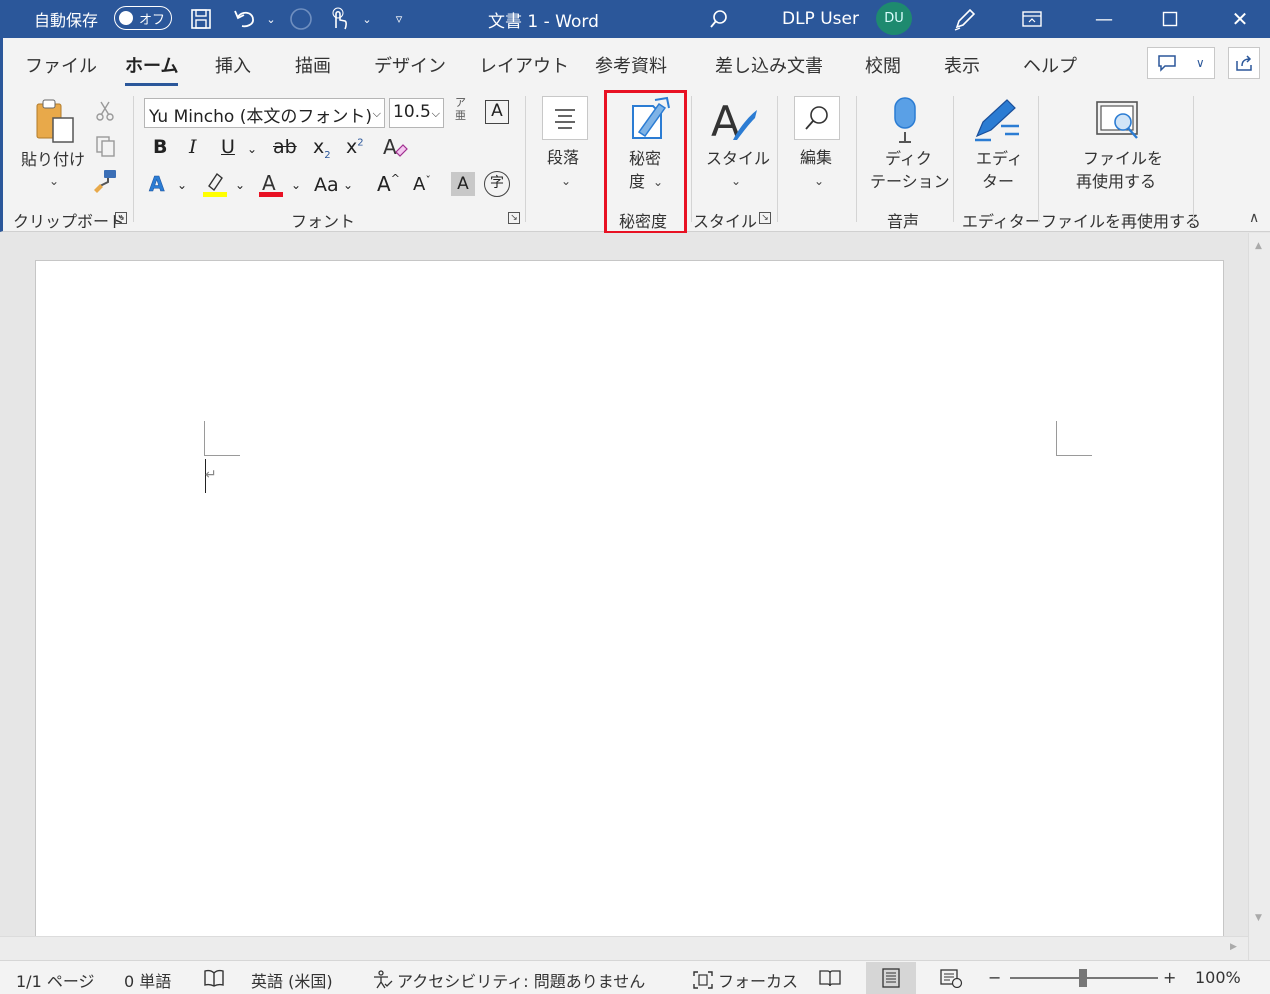 The width and height of the screenshot is (1270, 994). I want to click on page-count: 1/1 ページ, so click(55, 980).